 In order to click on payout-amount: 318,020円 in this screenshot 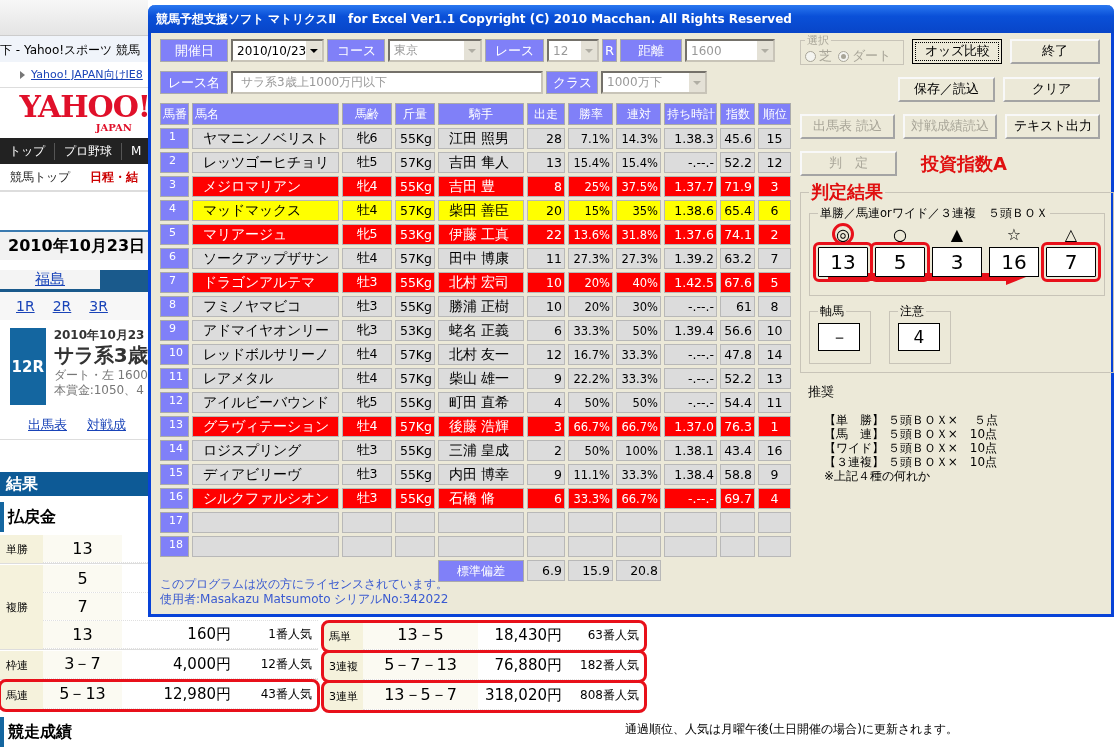, I will do `click(523, 695)`.